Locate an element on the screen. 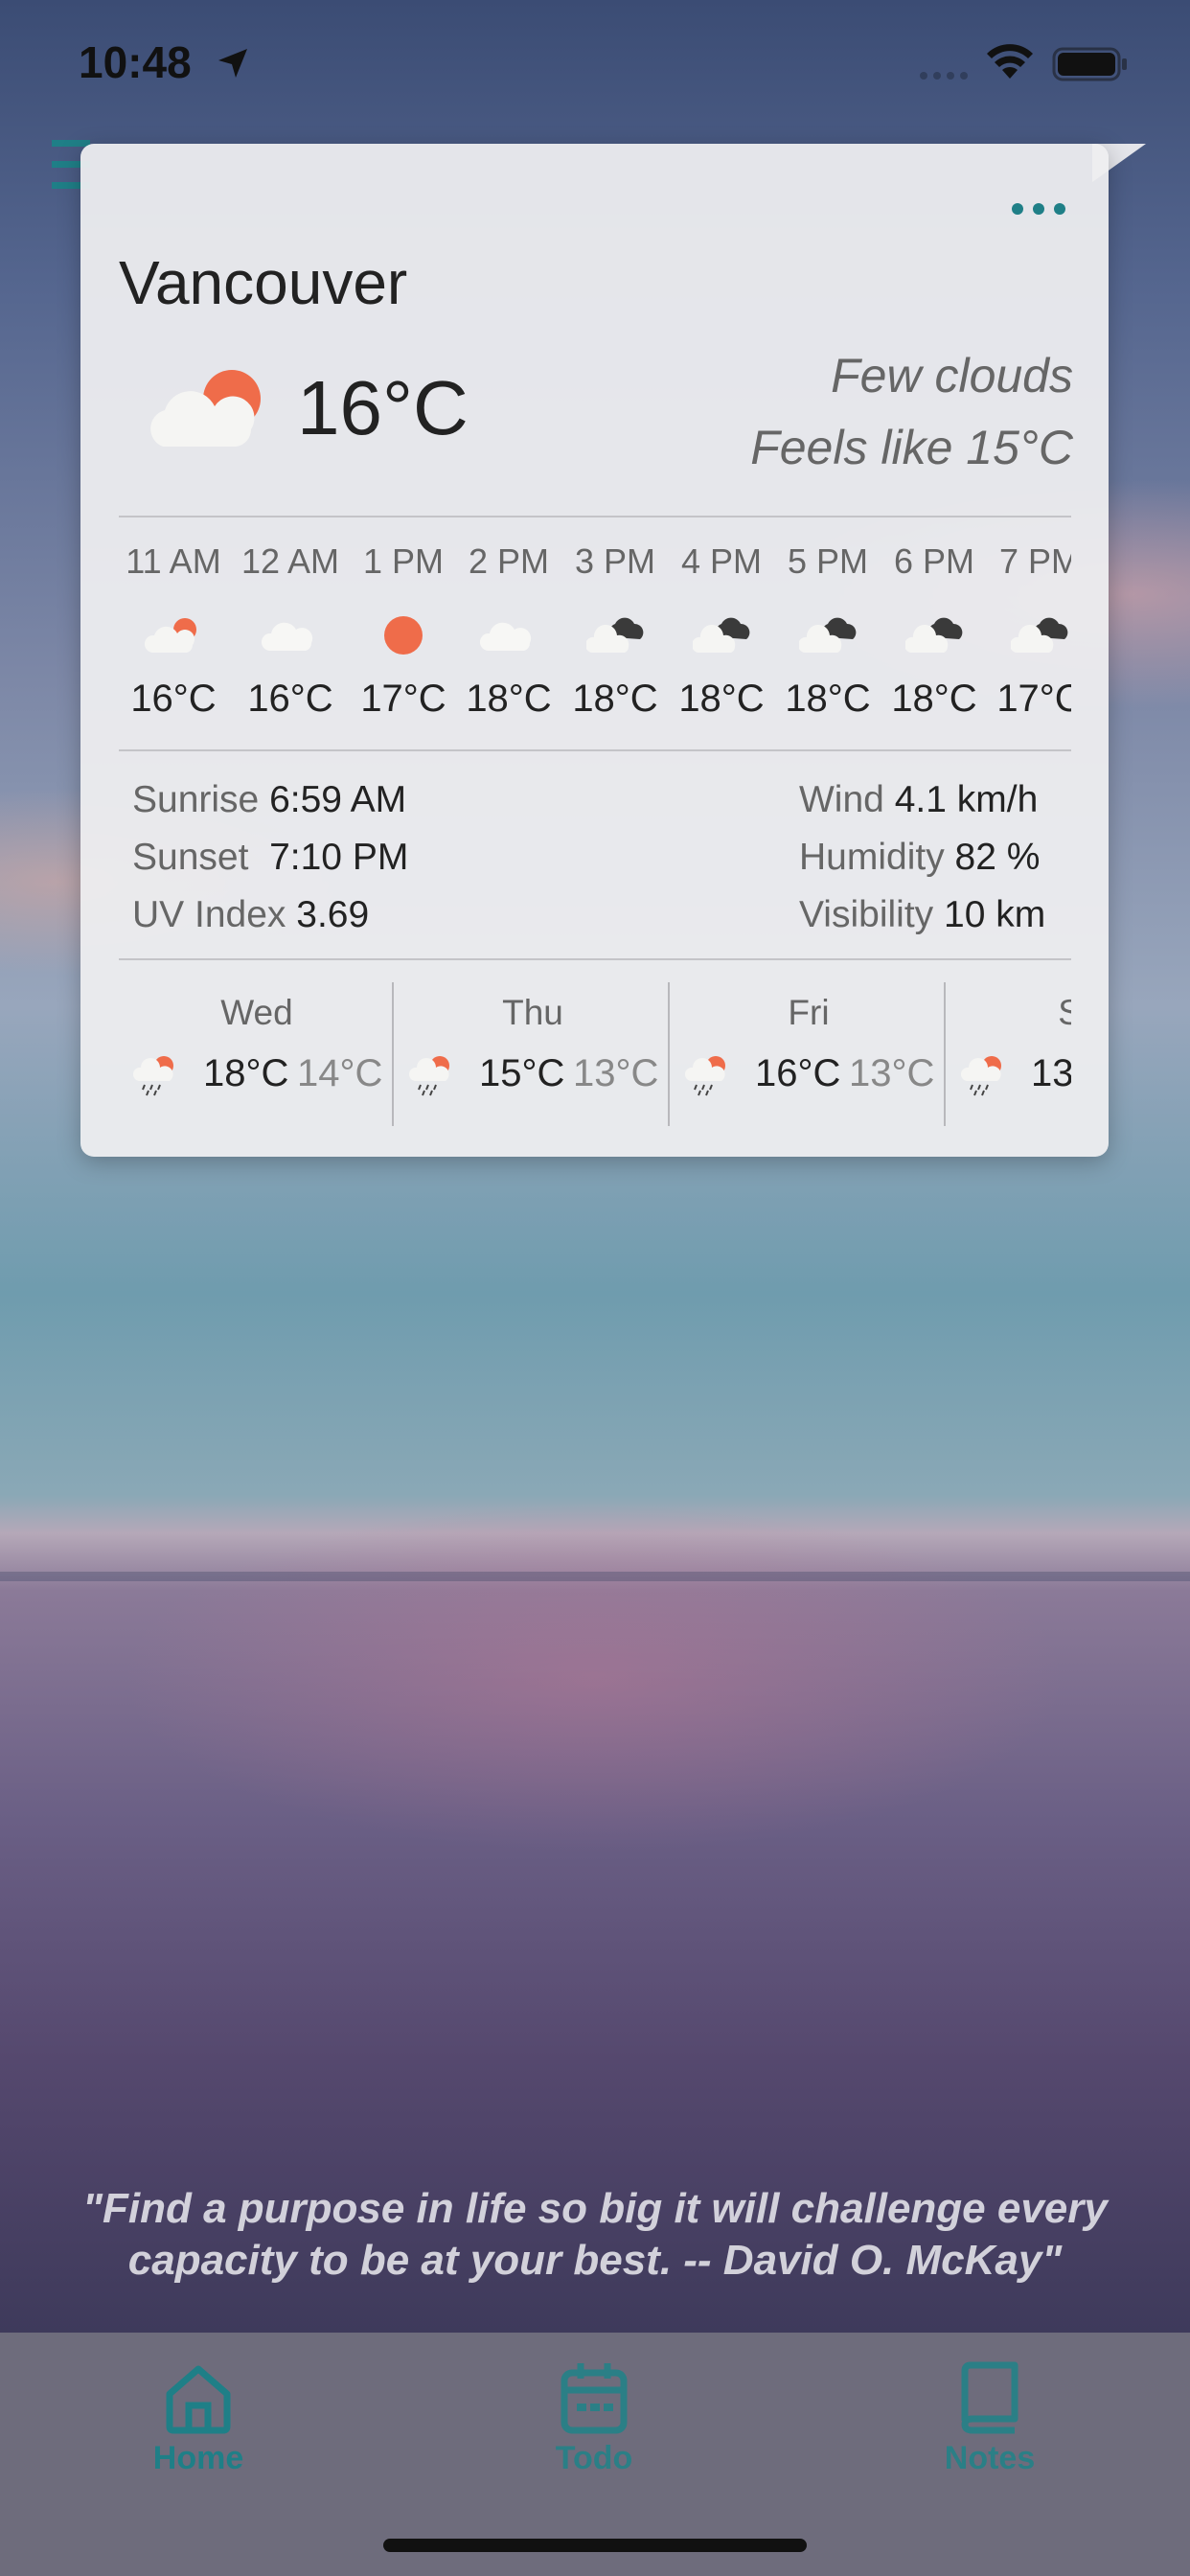 The image size is (1190, 2576). calendar-icon is located at coordinates (594, 2398).